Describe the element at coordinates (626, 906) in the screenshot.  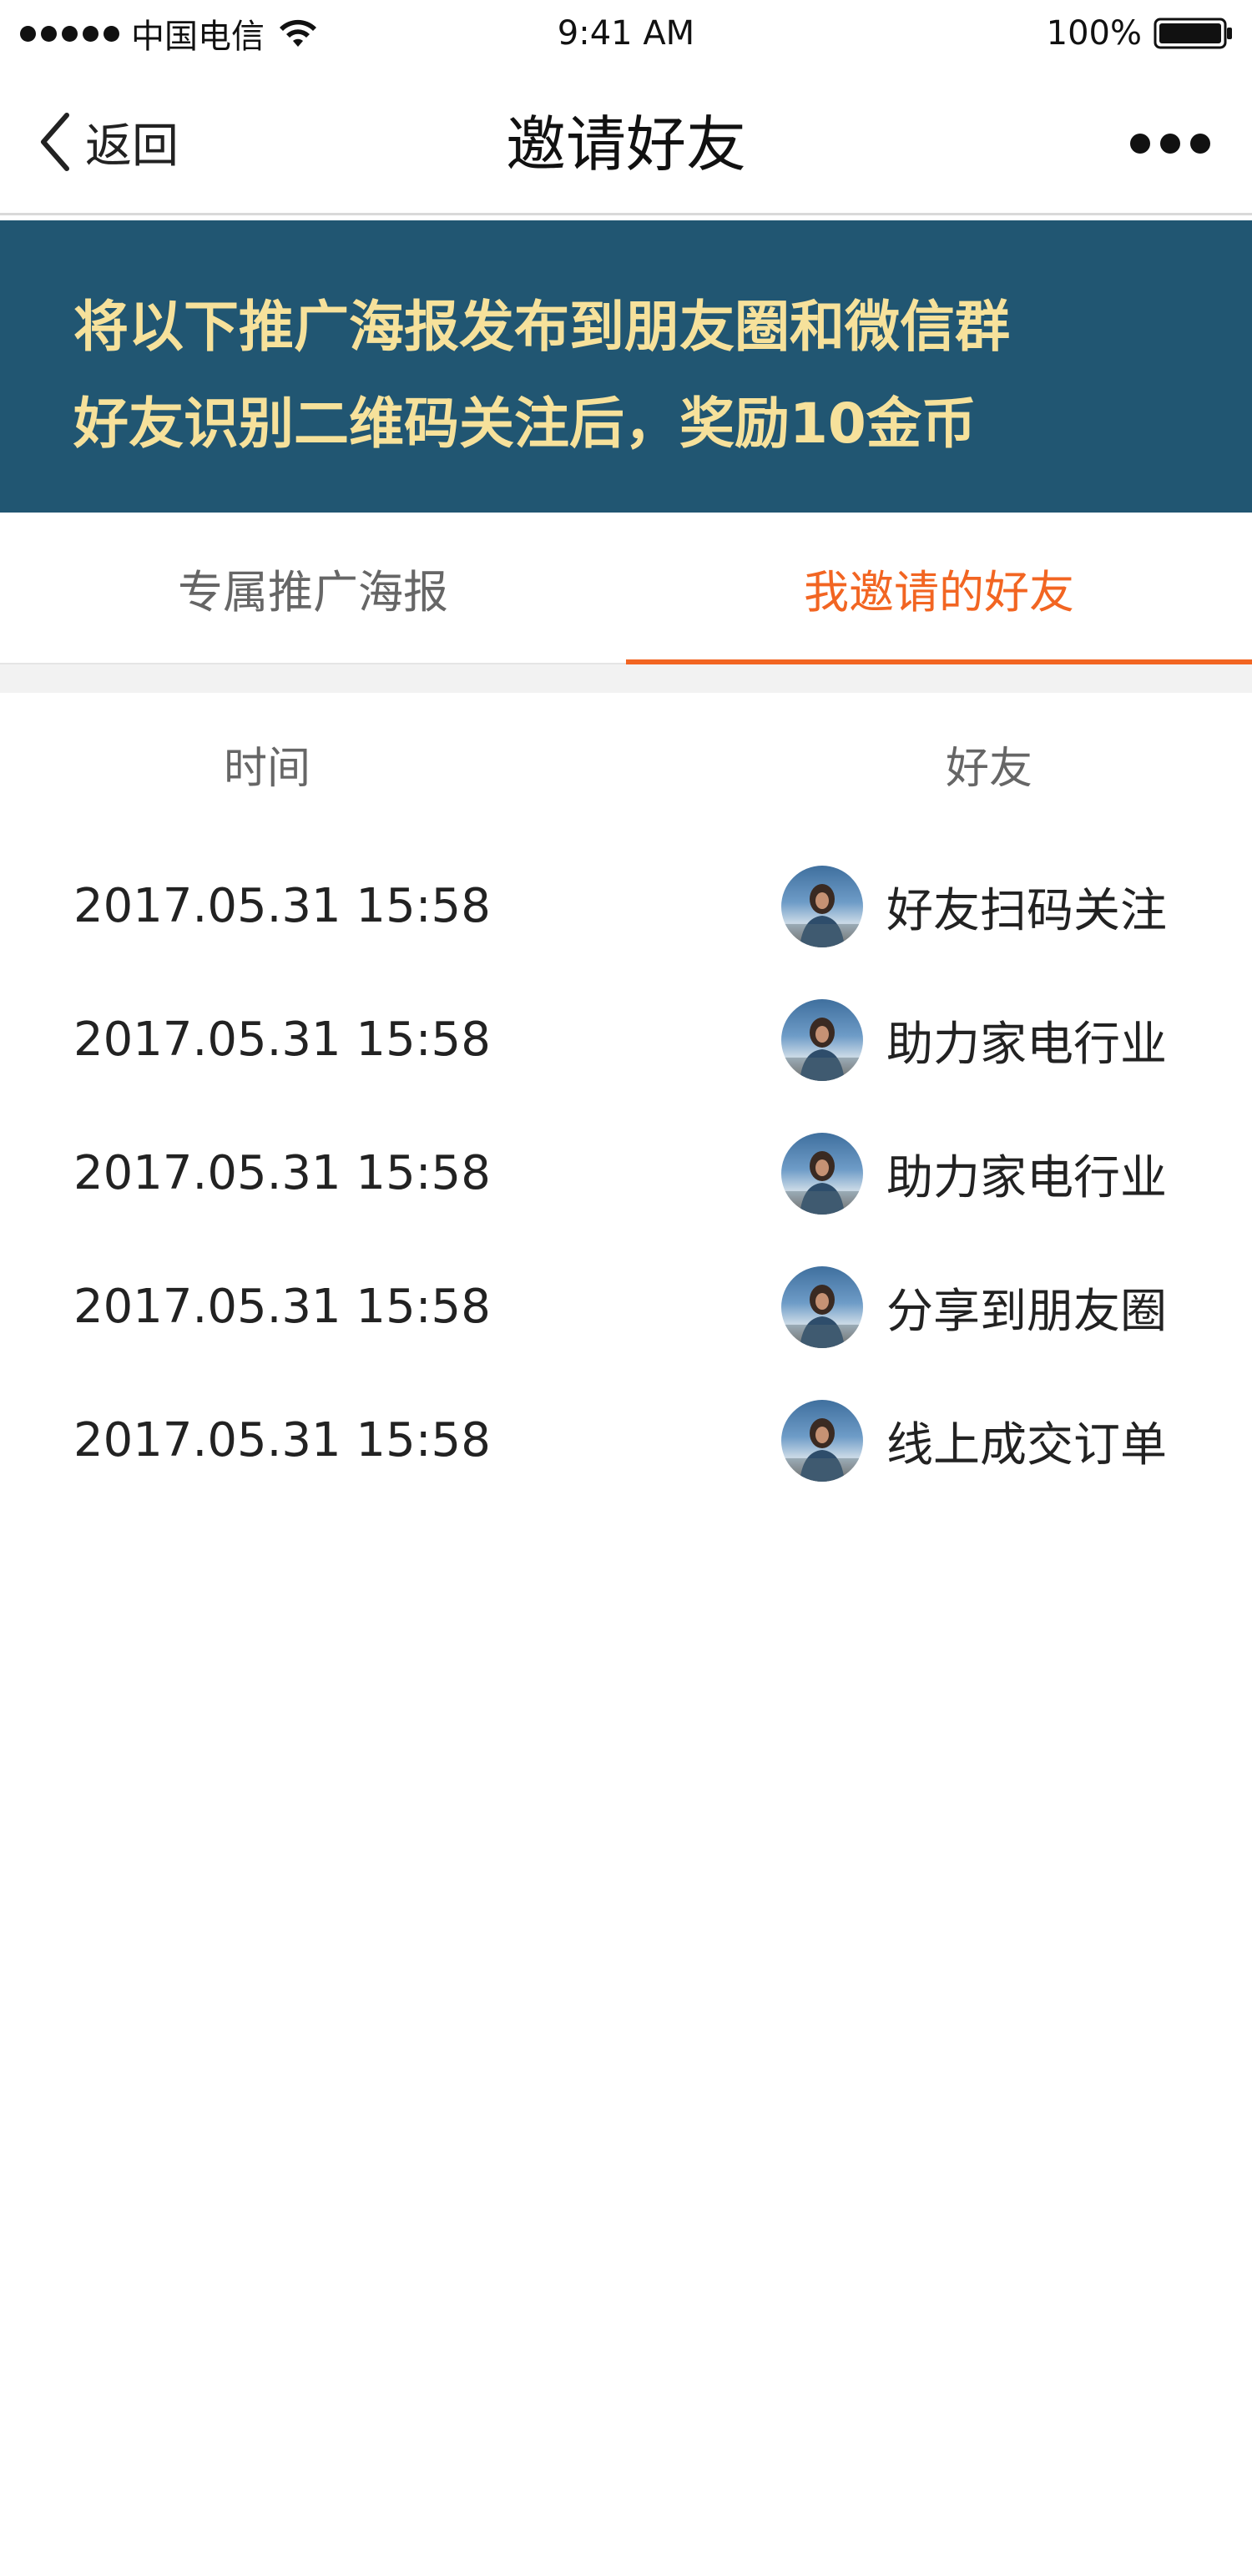
I see `table-row: 2017.05.31 15:58 好友扫码关注` at that location.